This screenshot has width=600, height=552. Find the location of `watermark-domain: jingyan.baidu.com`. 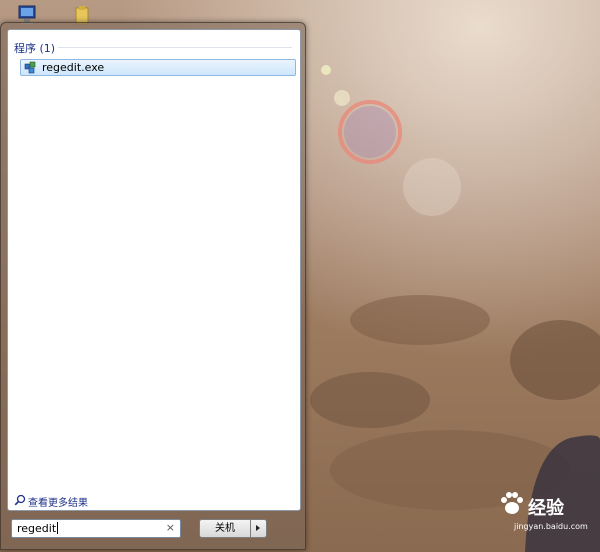

watermark-domain: jingyan.baidu.com is located at coordinates (551, 526).